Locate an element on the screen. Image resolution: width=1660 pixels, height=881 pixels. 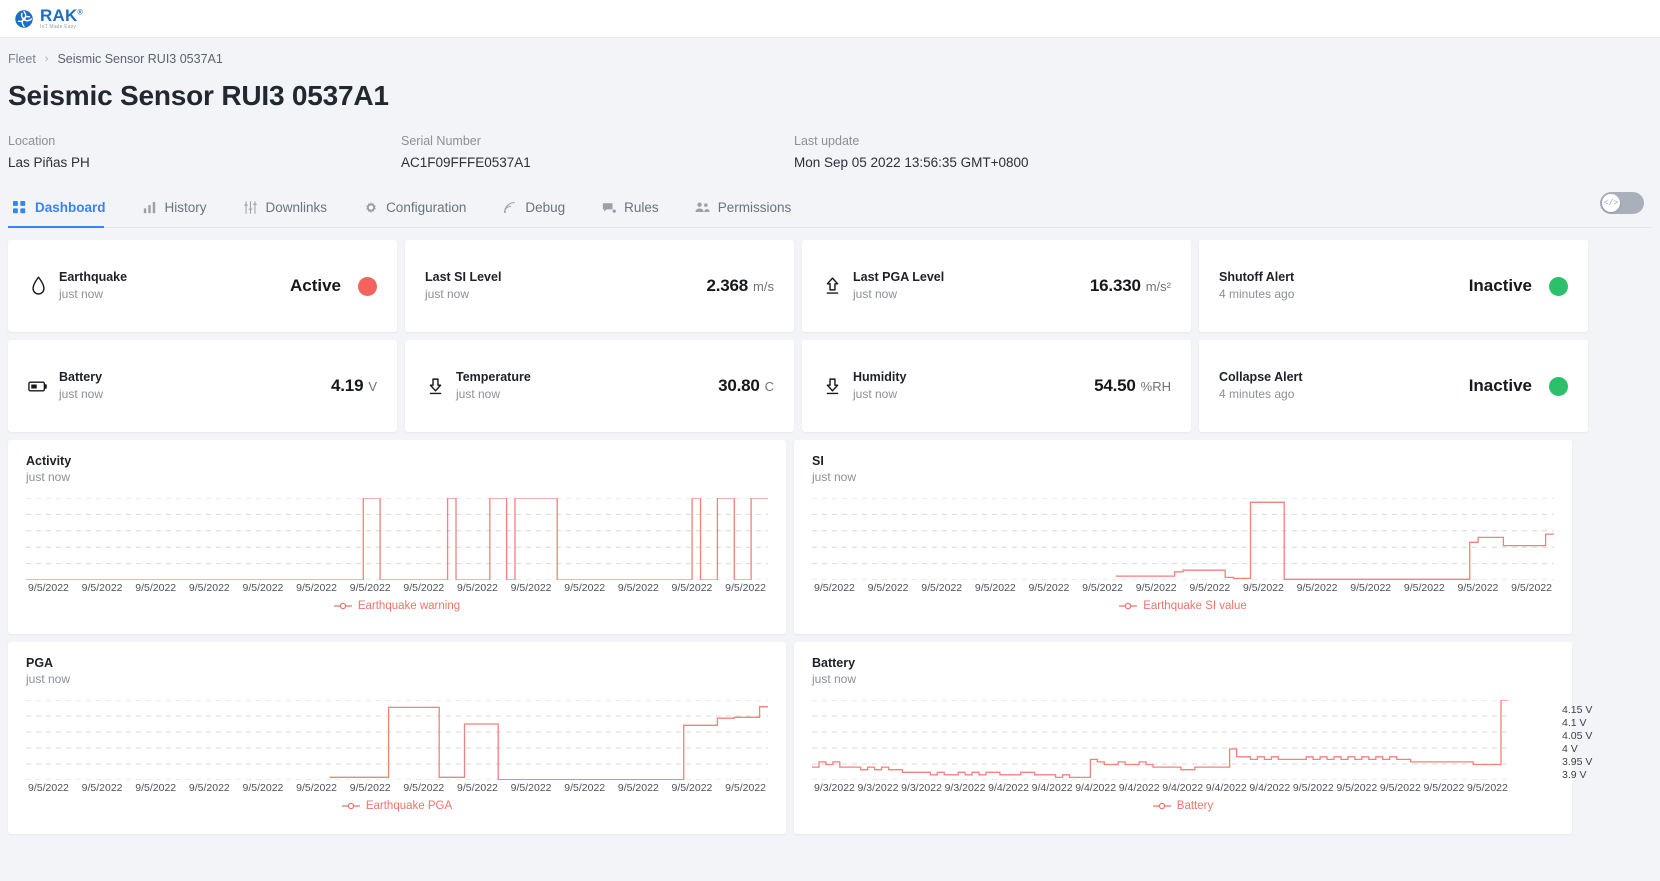
stat-value: 30.80 is located at coordinates (739, 385).